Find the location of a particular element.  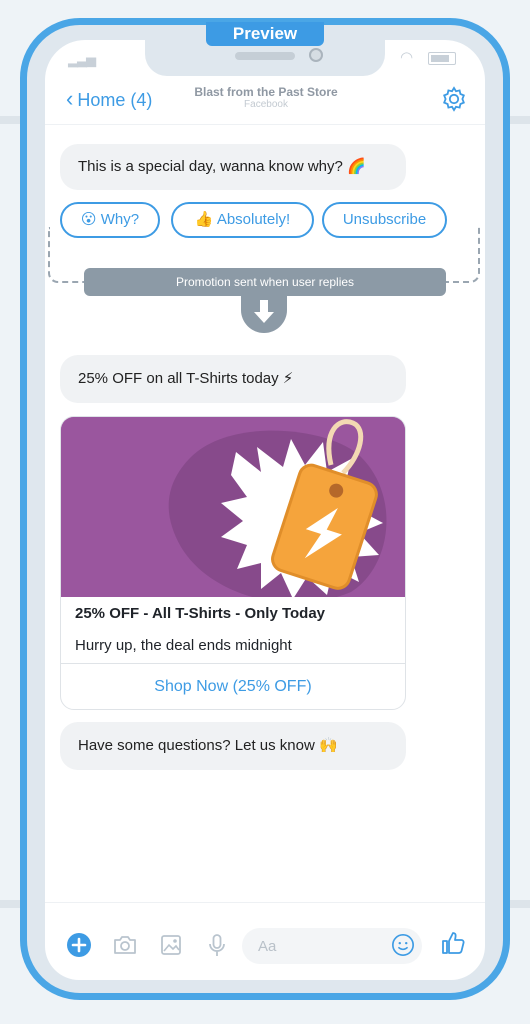

composer-divider is located at coordinates (265, 902).